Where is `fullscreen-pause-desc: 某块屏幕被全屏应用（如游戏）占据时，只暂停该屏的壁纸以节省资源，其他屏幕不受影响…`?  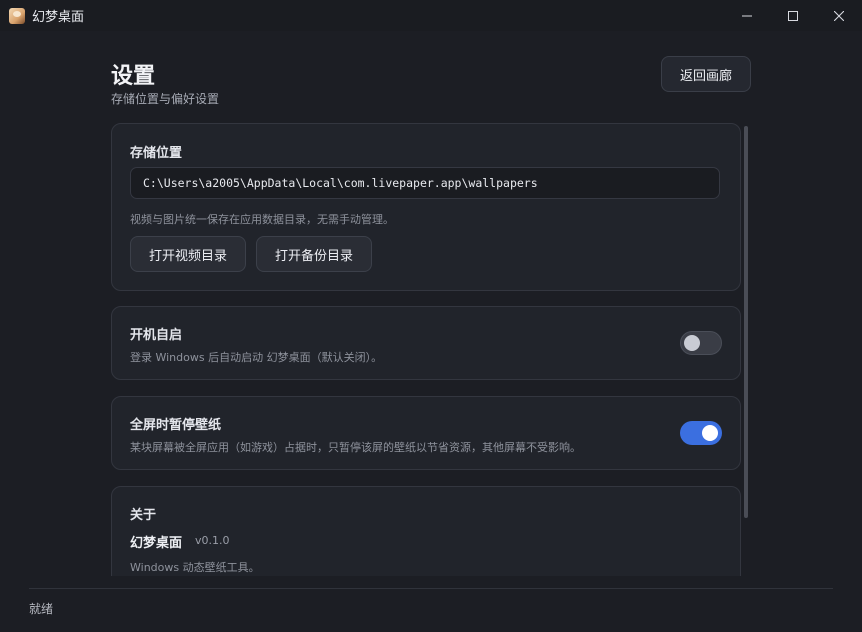 fullscreen-pause-desc: 某块屏幕被全屏应用（如游戏）占据时，只暂停该屏的壁纸以节省资源，其他屏幕不受影响… is located at coordinates (355, 447).